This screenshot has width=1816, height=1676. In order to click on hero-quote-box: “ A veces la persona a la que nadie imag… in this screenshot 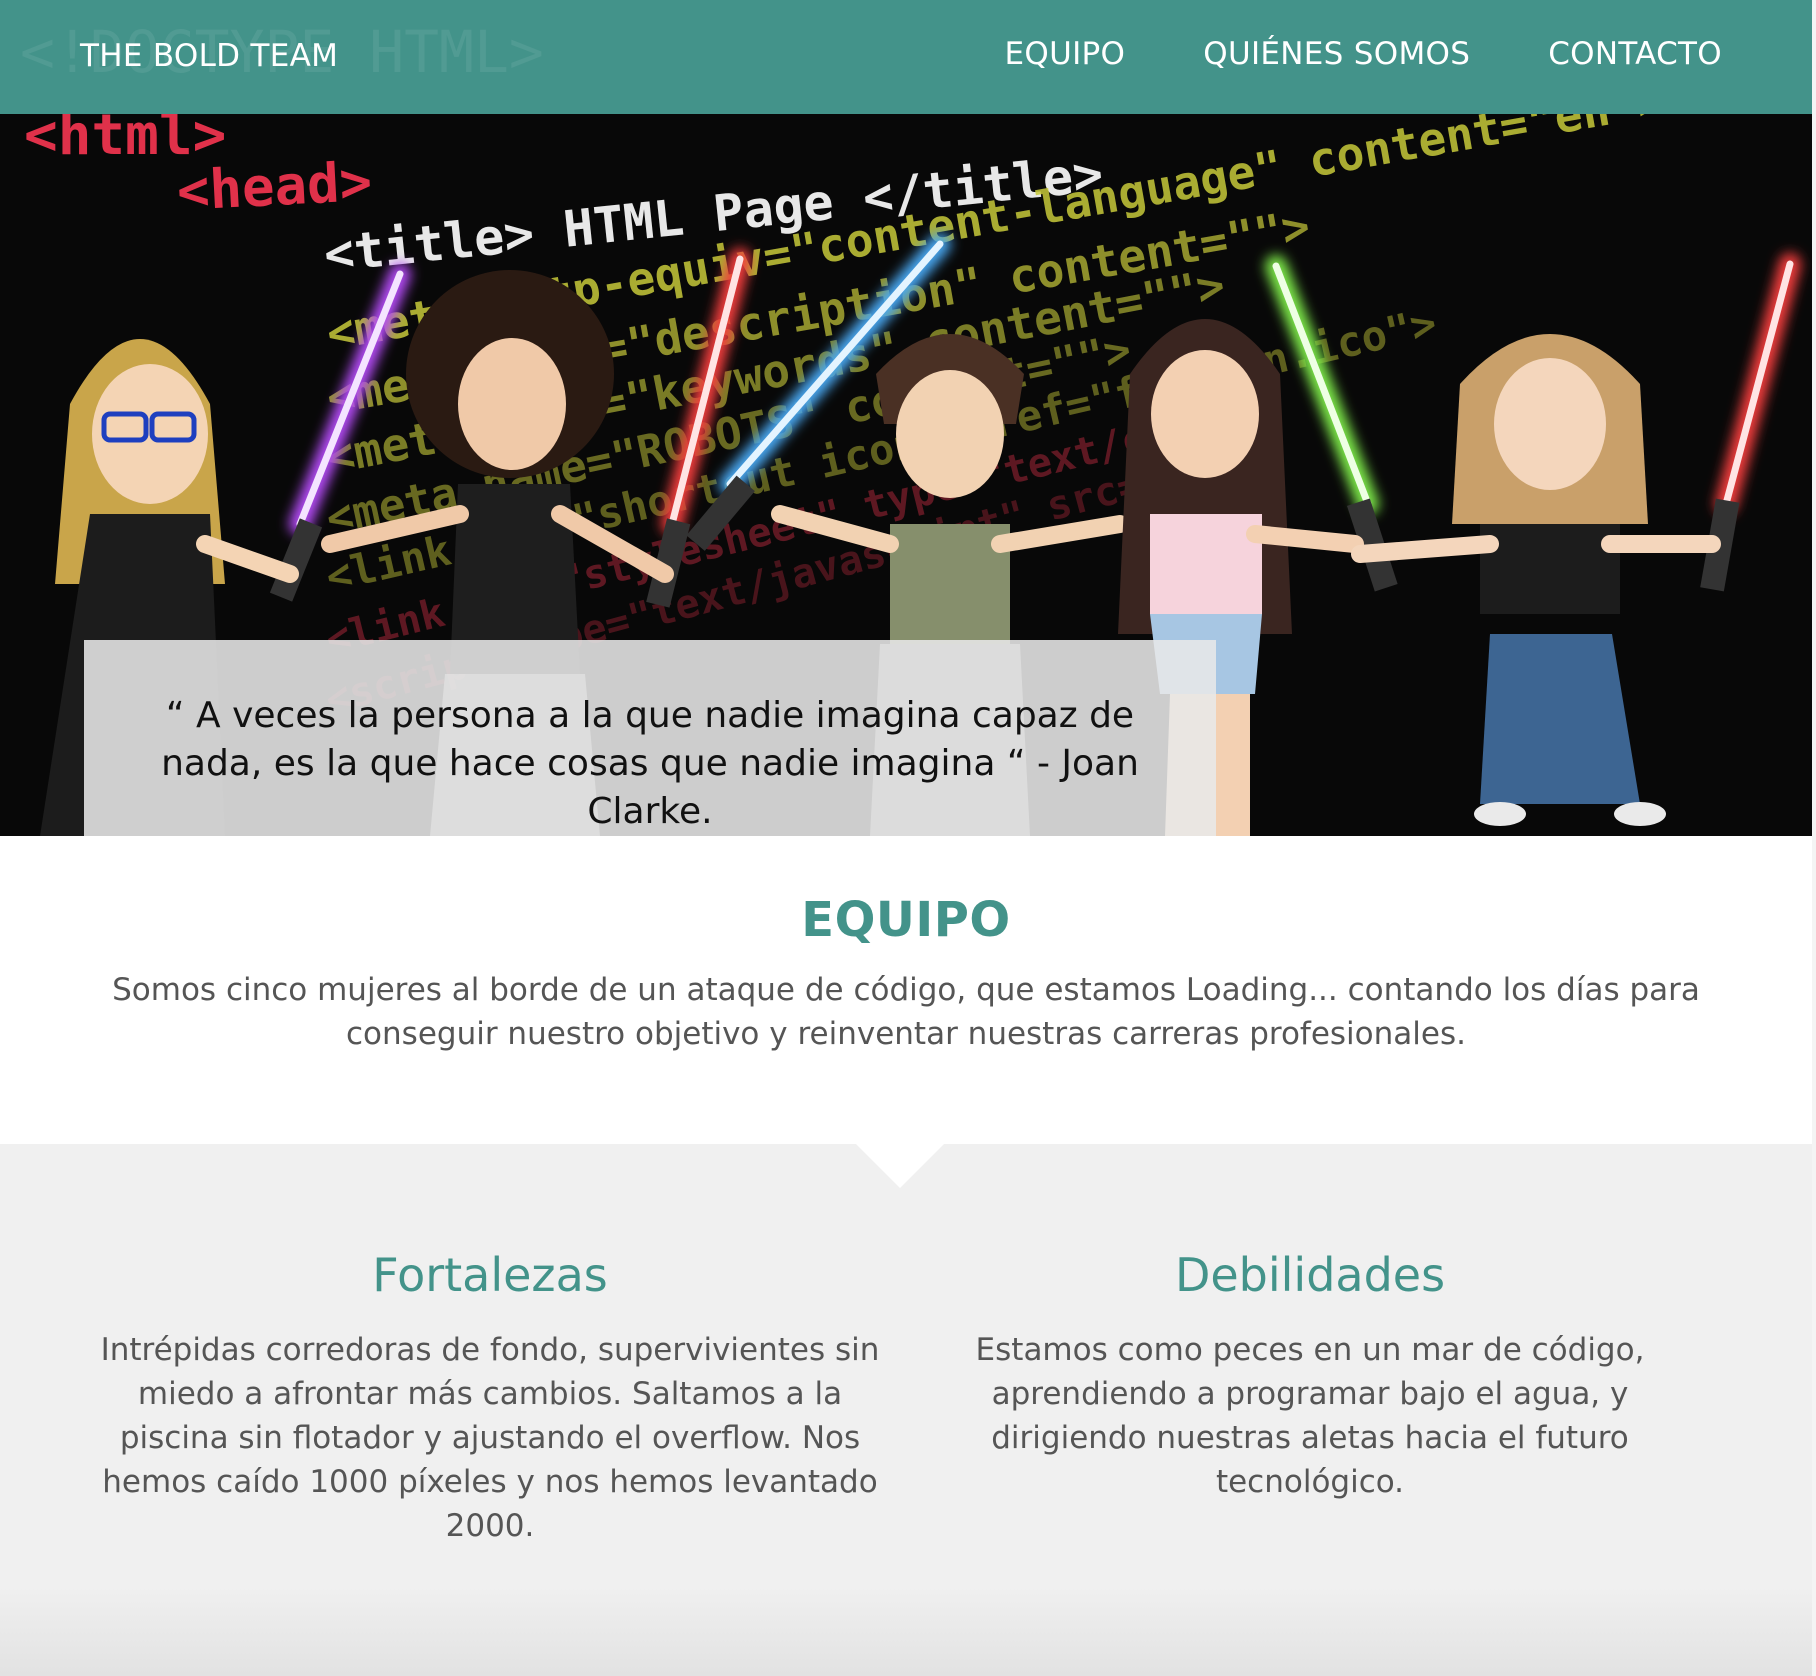, I will do `click(650, 738)`.